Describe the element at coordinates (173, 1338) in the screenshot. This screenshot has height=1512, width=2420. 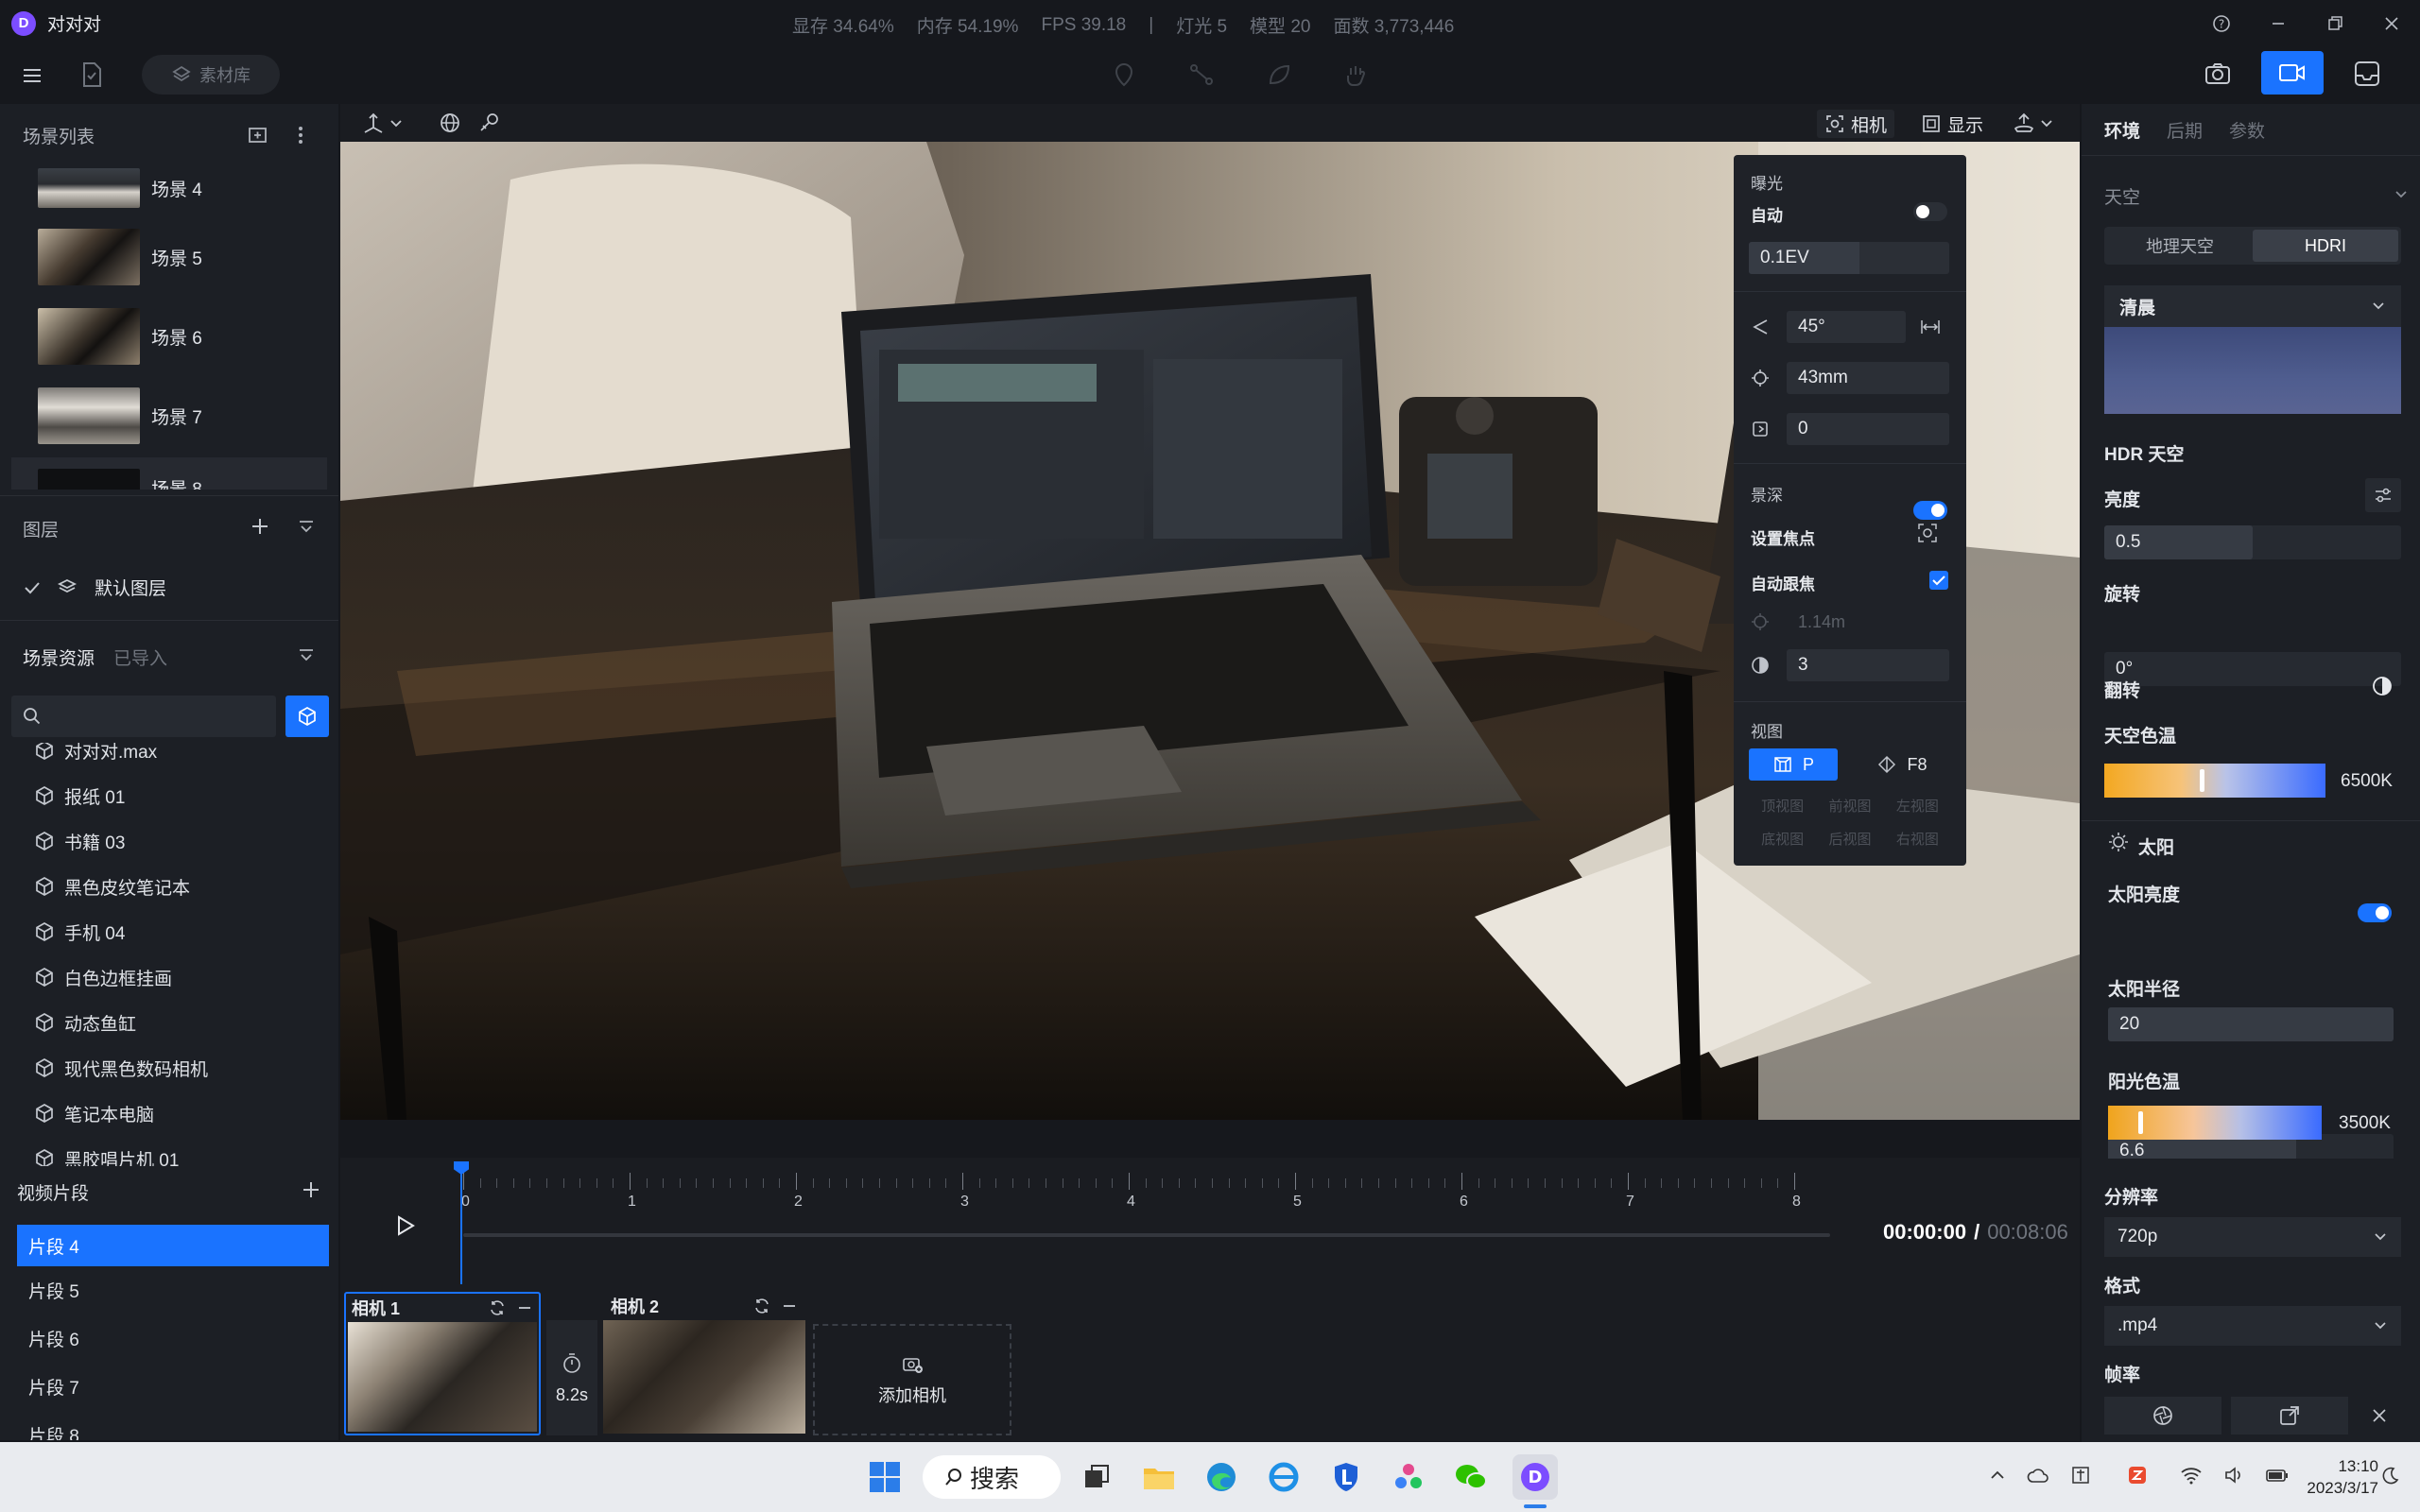
I see `clip-item: 片段 6` at that location.